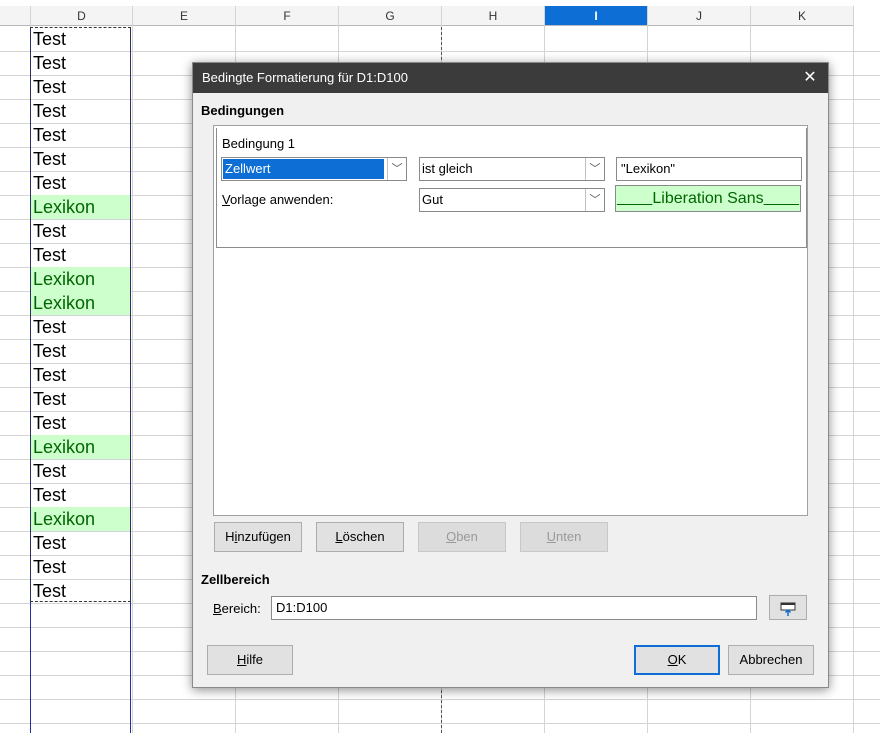 The image size is (880, 733). What do you see at coordinates (512, 200) in the screenshot?
I see `style-dropdown: Gut ﹀` at bounding box center [512, 200].